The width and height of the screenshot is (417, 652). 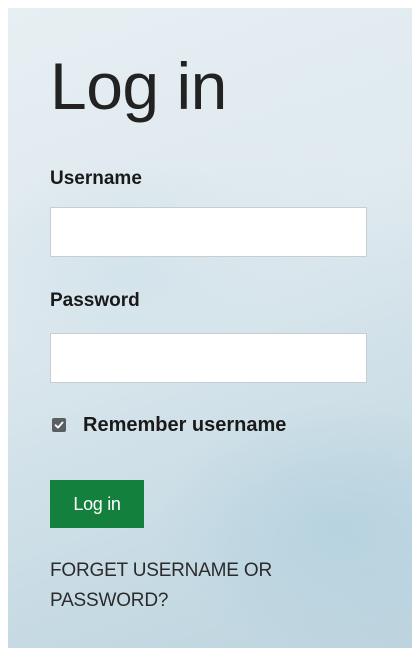 What do you see at coordinates (208, 358) in the screenshot?
I see `password-input` at bounding box center [208, 358].